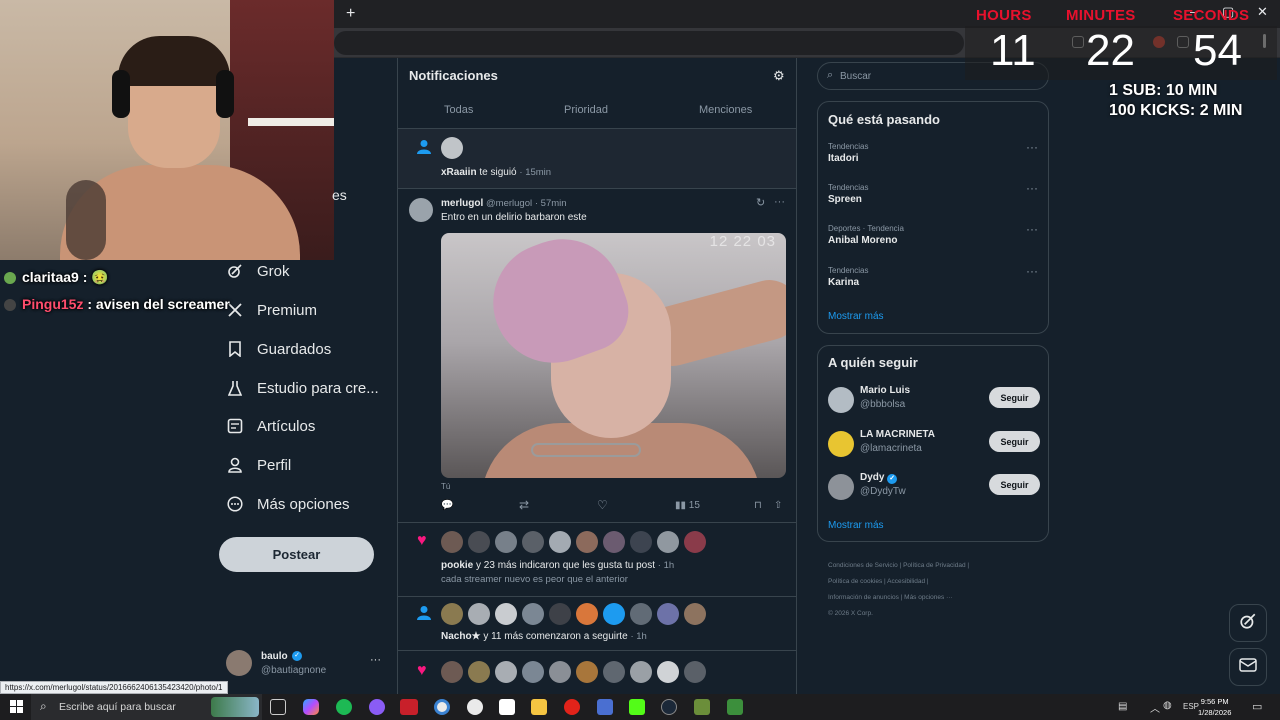  Describe the element at coordinates (117, 707) in the screenshot. I see `taskbar-search-input: Escribe aquí para buscar` at that location.